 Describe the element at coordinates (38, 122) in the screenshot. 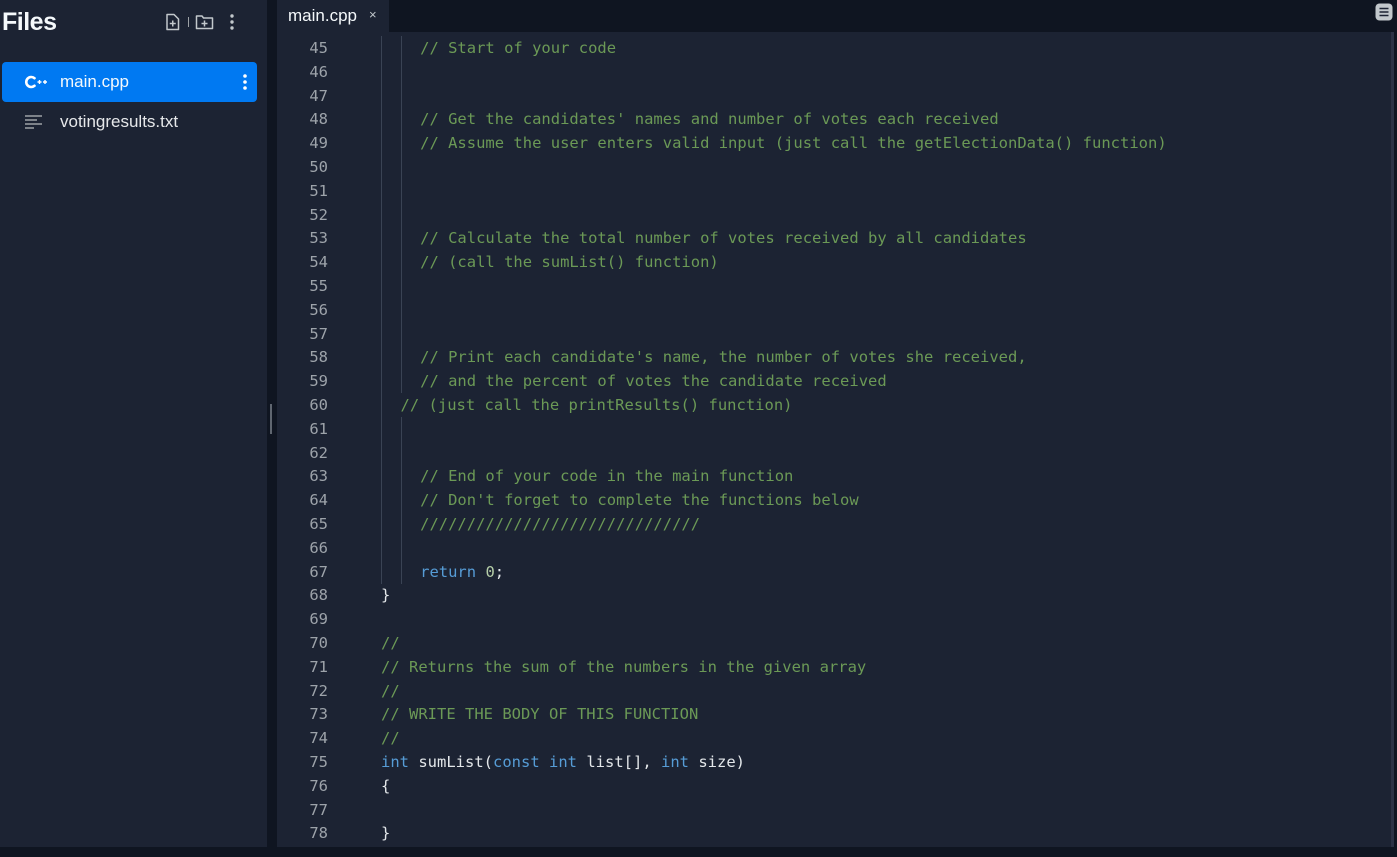

I see `text-file-icon` at that location.